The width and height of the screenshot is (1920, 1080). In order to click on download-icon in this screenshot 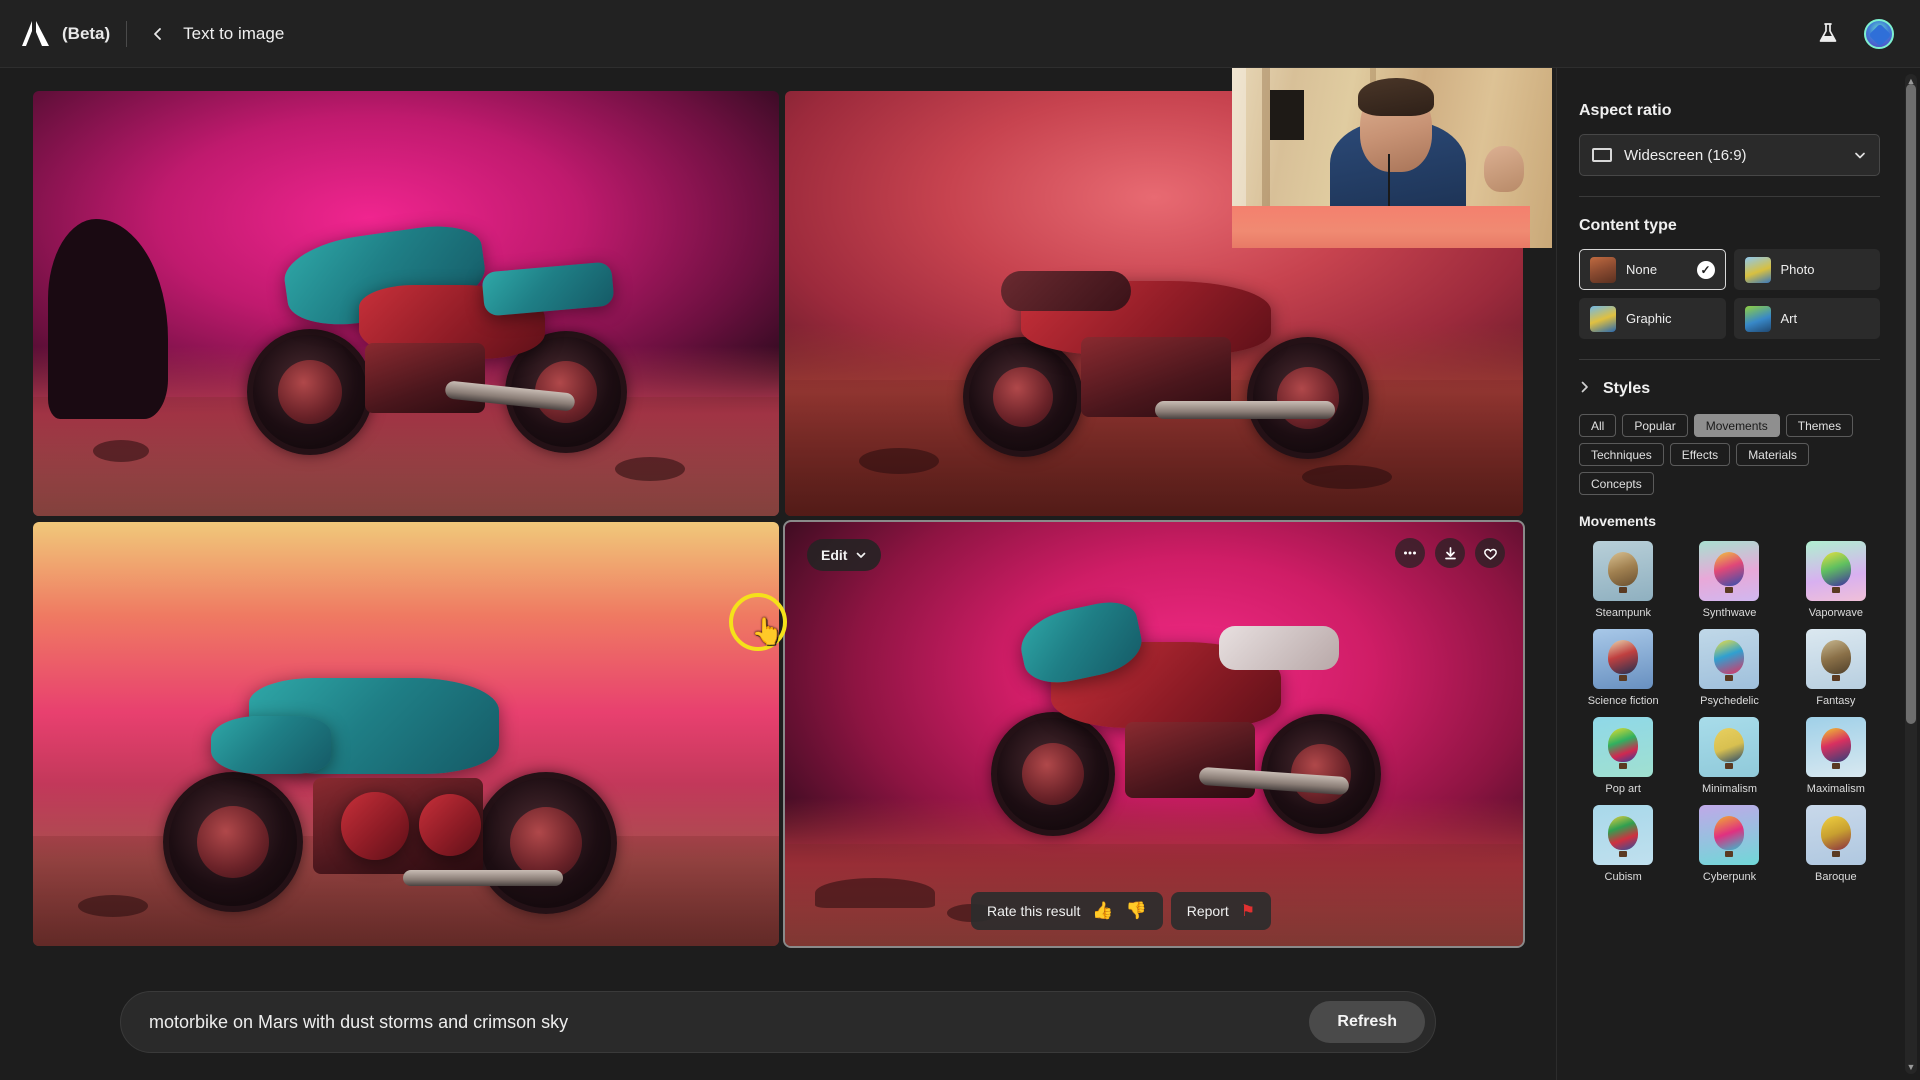, I will do `click(1450, 552)`.